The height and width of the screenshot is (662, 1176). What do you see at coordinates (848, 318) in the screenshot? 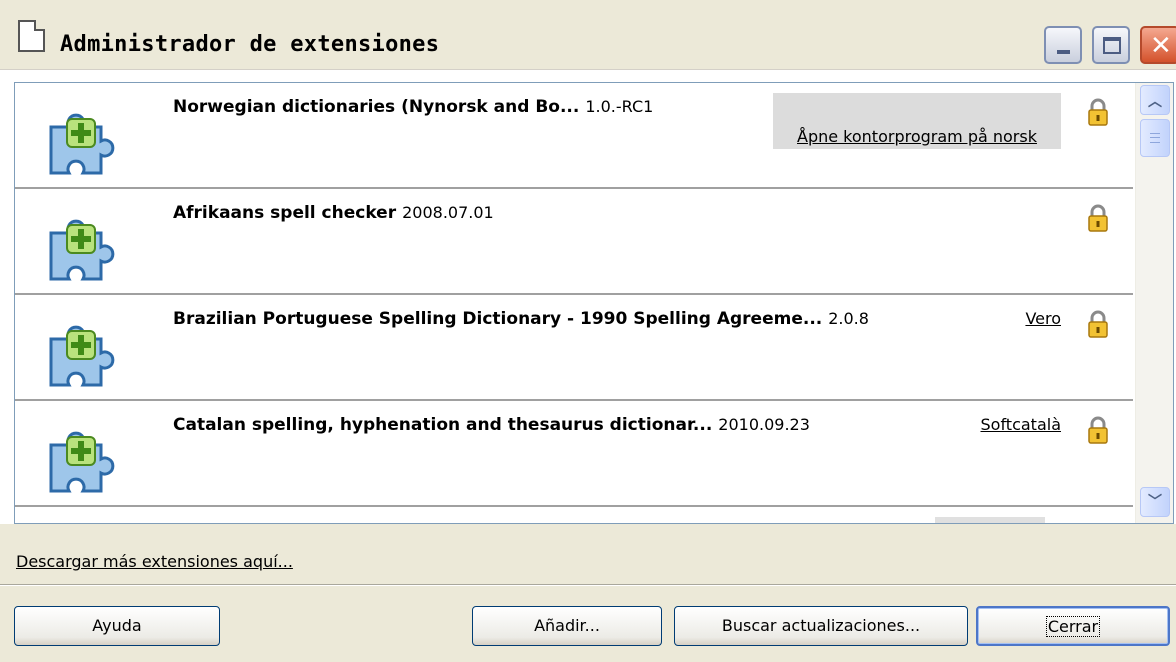
I see `extension-version: 2.0.8` at bounding box center [848, 318].